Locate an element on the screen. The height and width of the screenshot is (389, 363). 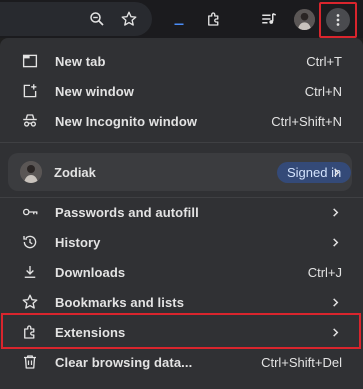
shortcut: Ctrl+J is located at coordinates (324, 272).